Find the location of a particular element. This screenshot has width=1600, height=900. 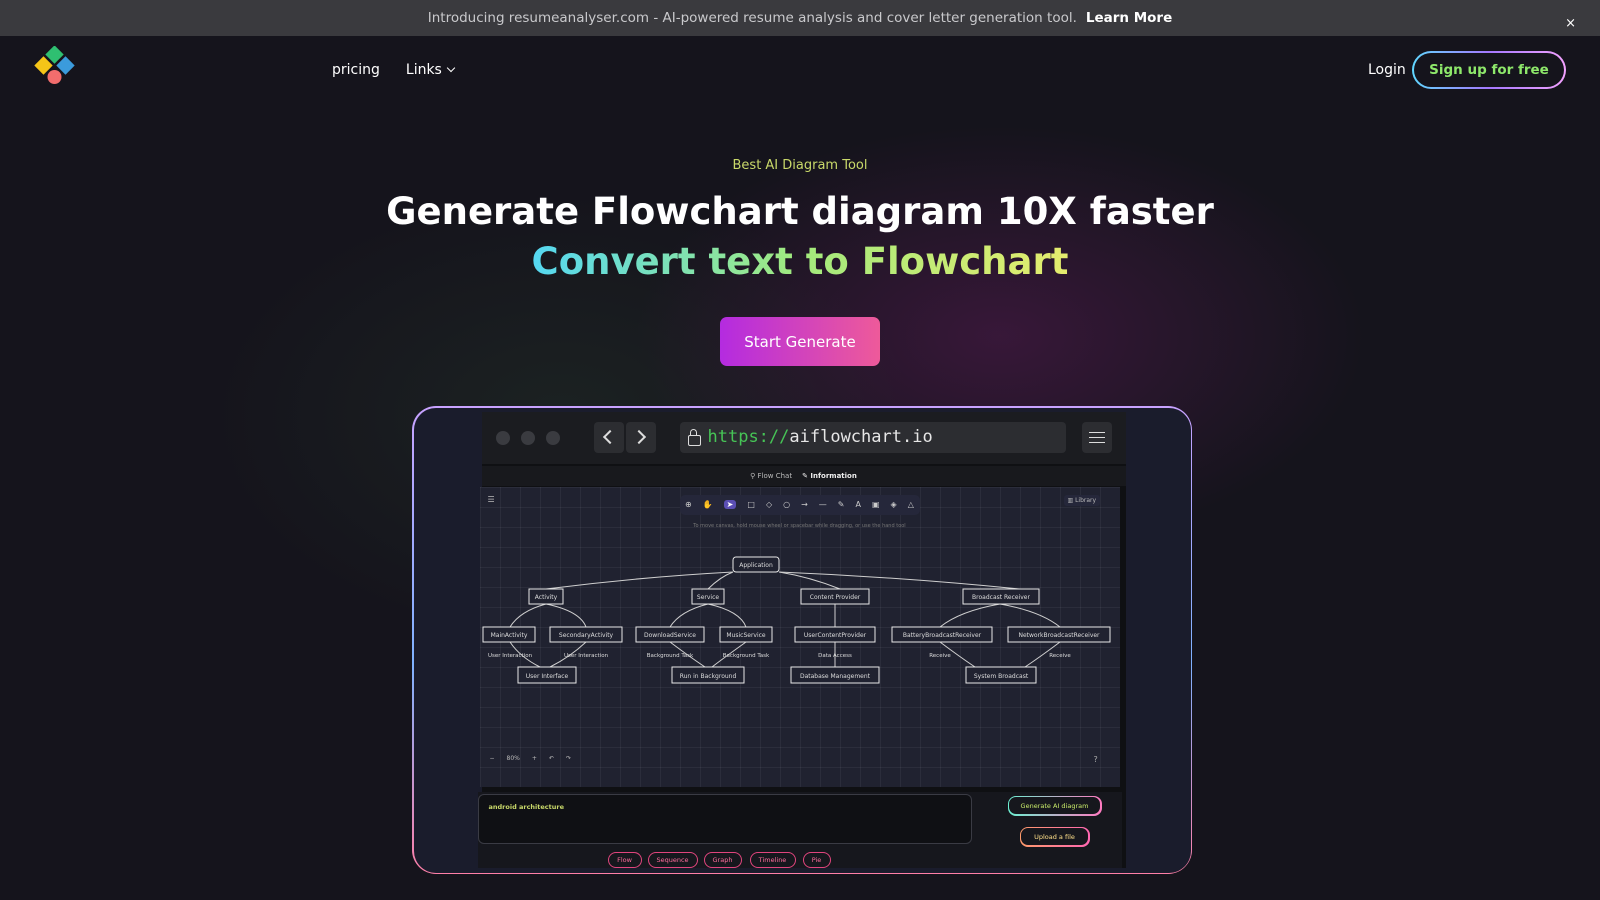

image-tool-icon: ▣ is located at coordinates (876, 504).